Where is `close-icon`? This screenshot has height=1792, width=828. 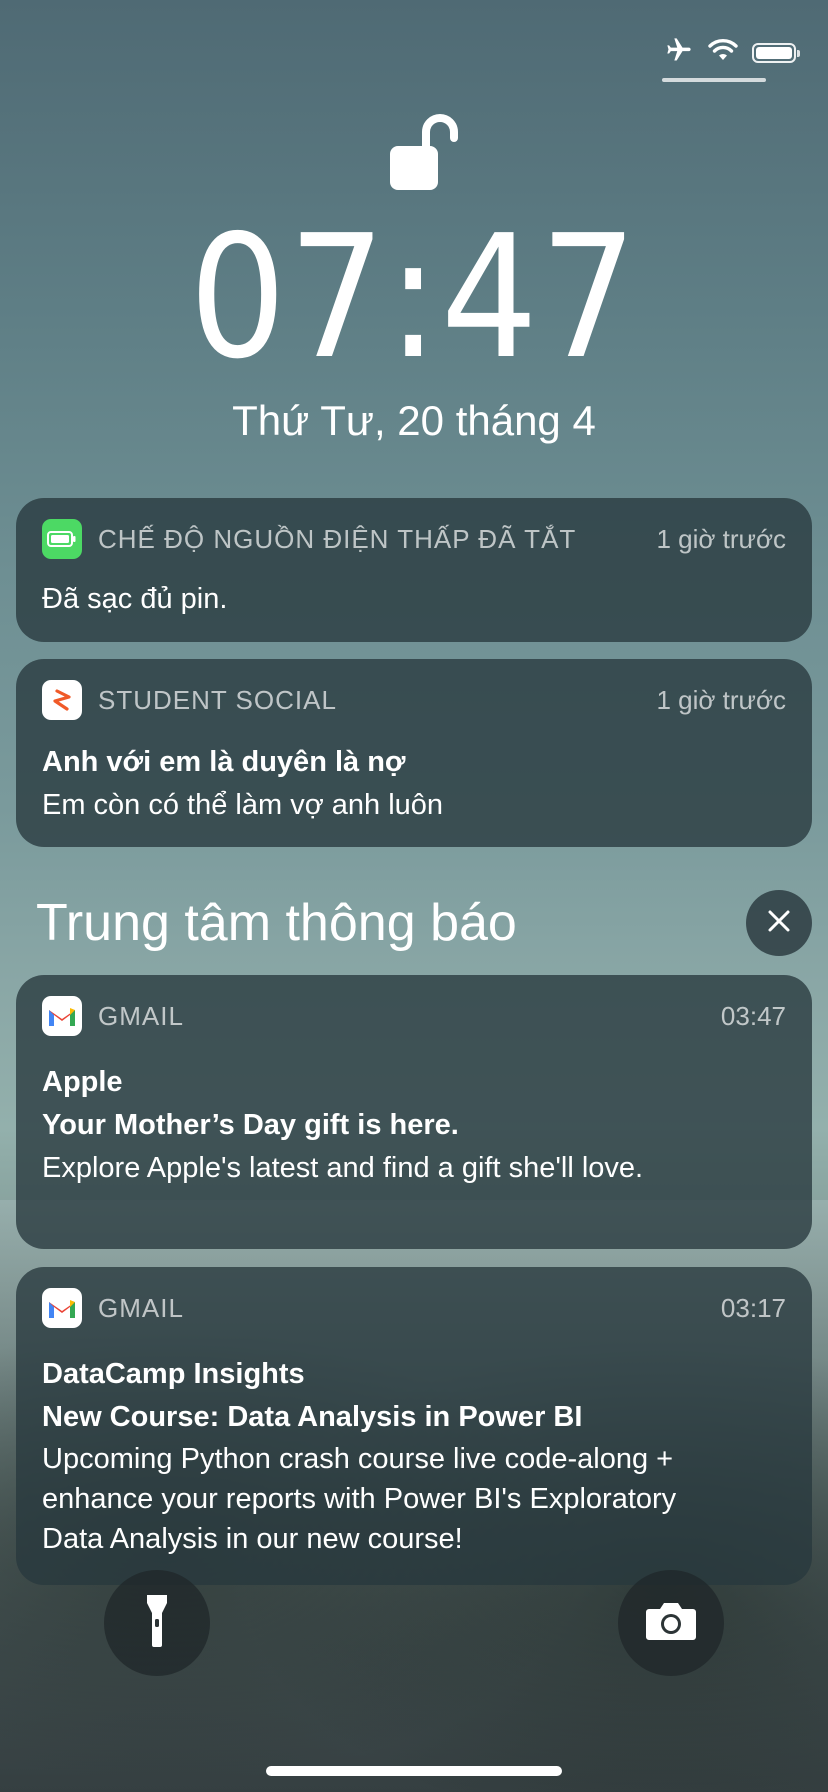
close-icon is located at coordinates (779, 923).